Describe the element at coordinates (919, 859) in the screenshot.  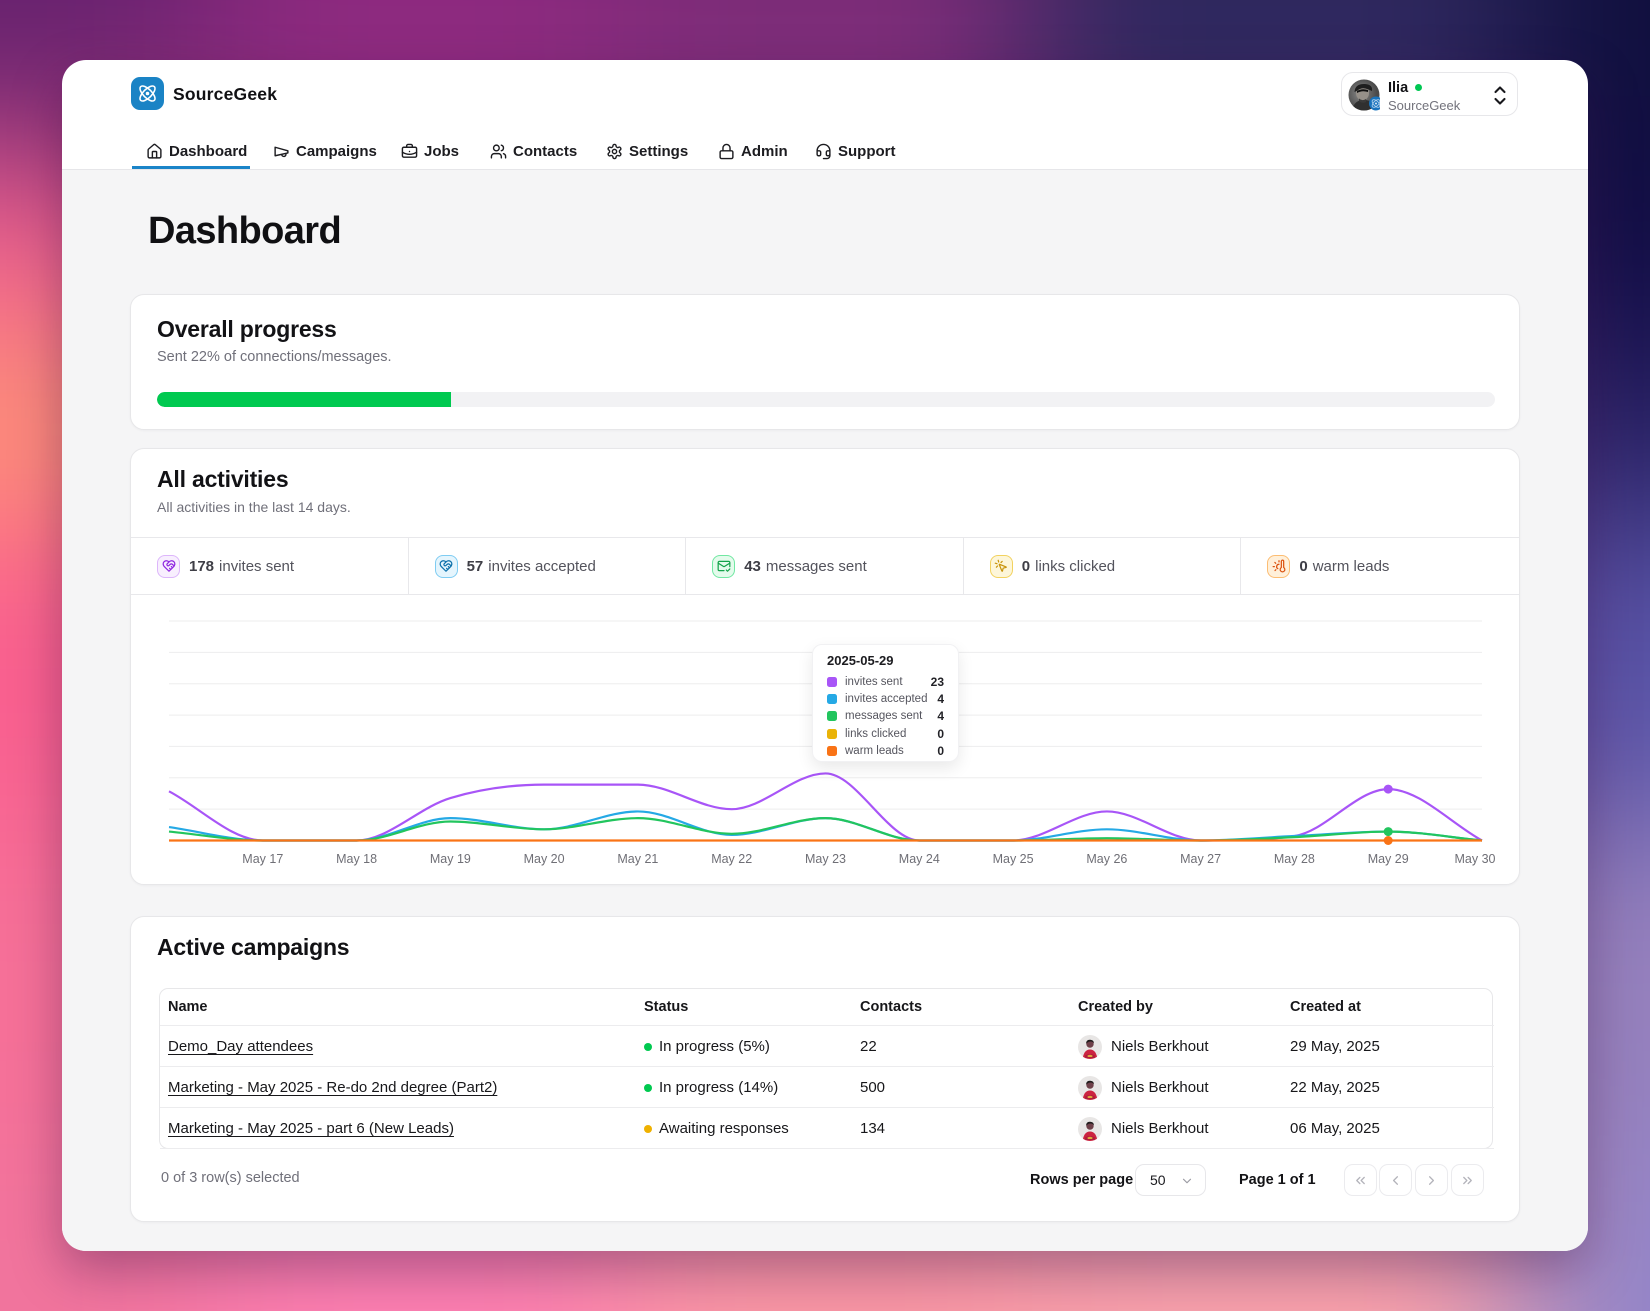
I see `svg-text: May 24` at that location.